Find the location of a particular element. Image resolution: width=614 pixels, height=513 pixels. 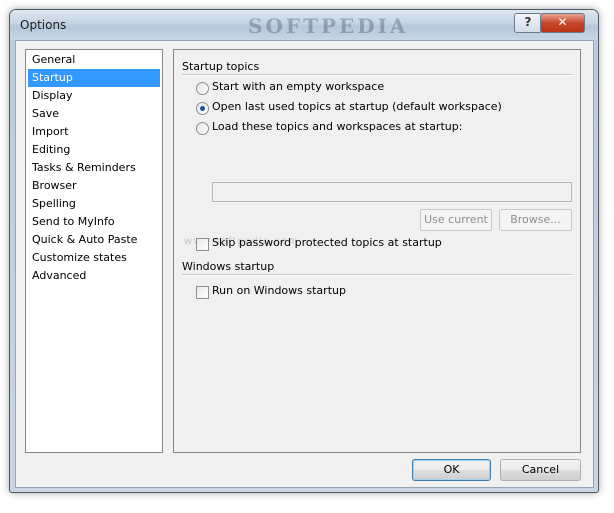

close-button: ✕ is located at coordinates (562, 23).